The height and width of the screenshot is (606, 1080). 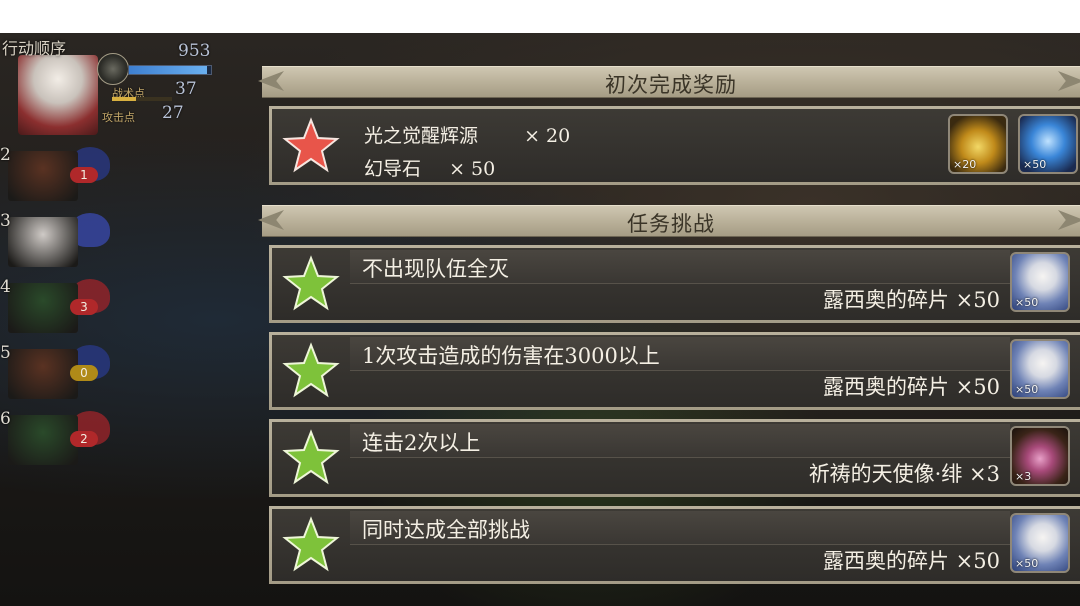 What do you see at coordinates (34, 48) in the screenshot?
I see `turn-order-title: 行动顺序` at bounding box center [34, 48].